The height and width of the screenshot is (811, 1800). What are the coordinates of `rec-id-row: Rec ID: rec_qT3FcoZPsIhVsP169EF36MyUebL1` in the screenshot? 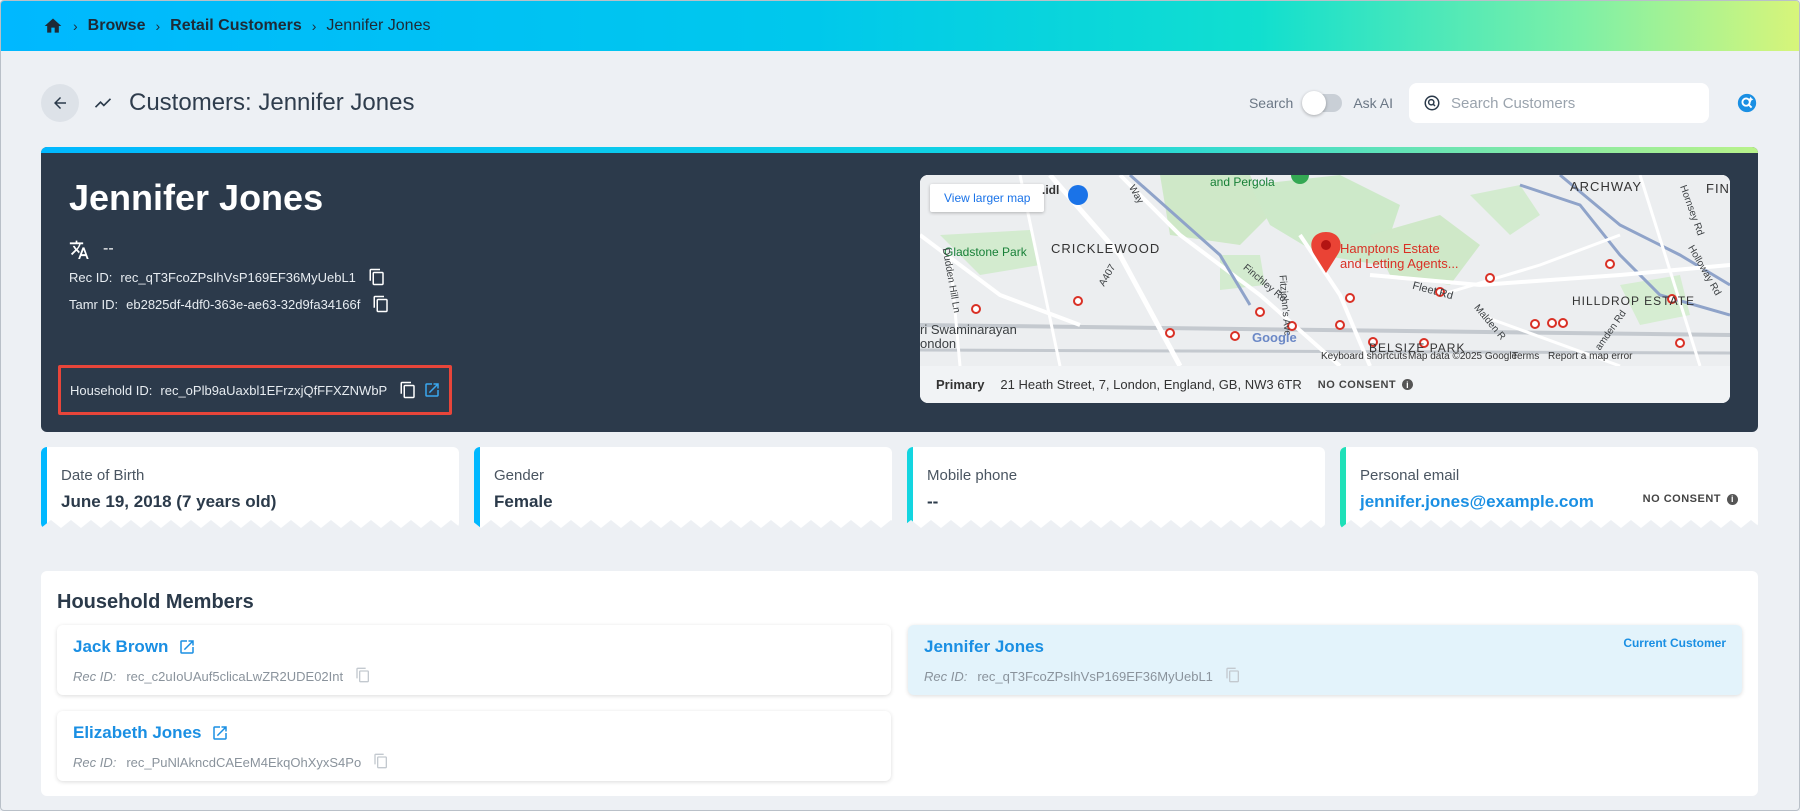 It's located at (227, 277).